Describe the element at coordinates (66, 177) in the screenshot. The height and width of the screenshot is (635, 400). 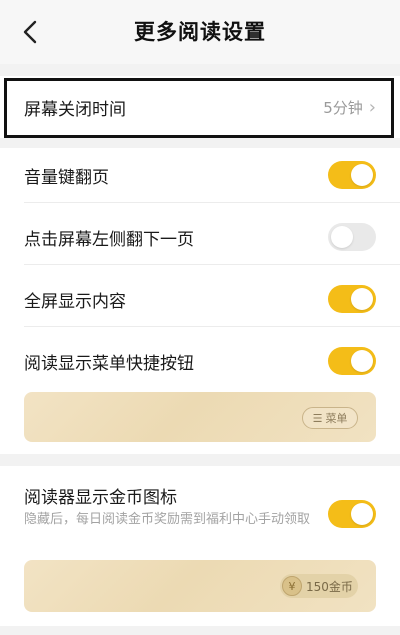
I see `volume-flip-label: 音量键翻页` at that location.